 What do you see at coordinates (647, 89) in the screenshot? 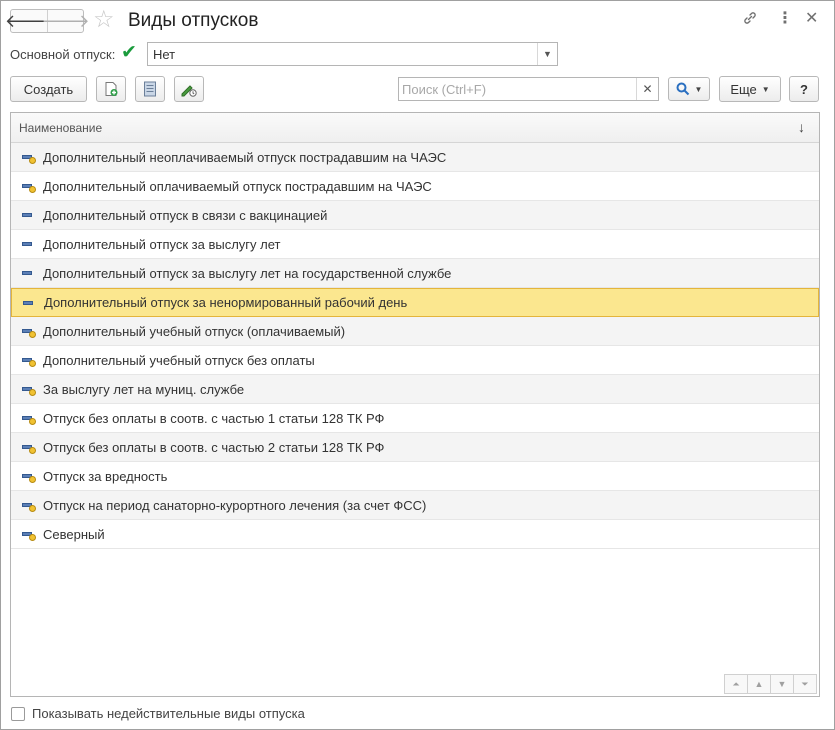
I see `clear-icon: ✕` at bounding box center [647, 89].